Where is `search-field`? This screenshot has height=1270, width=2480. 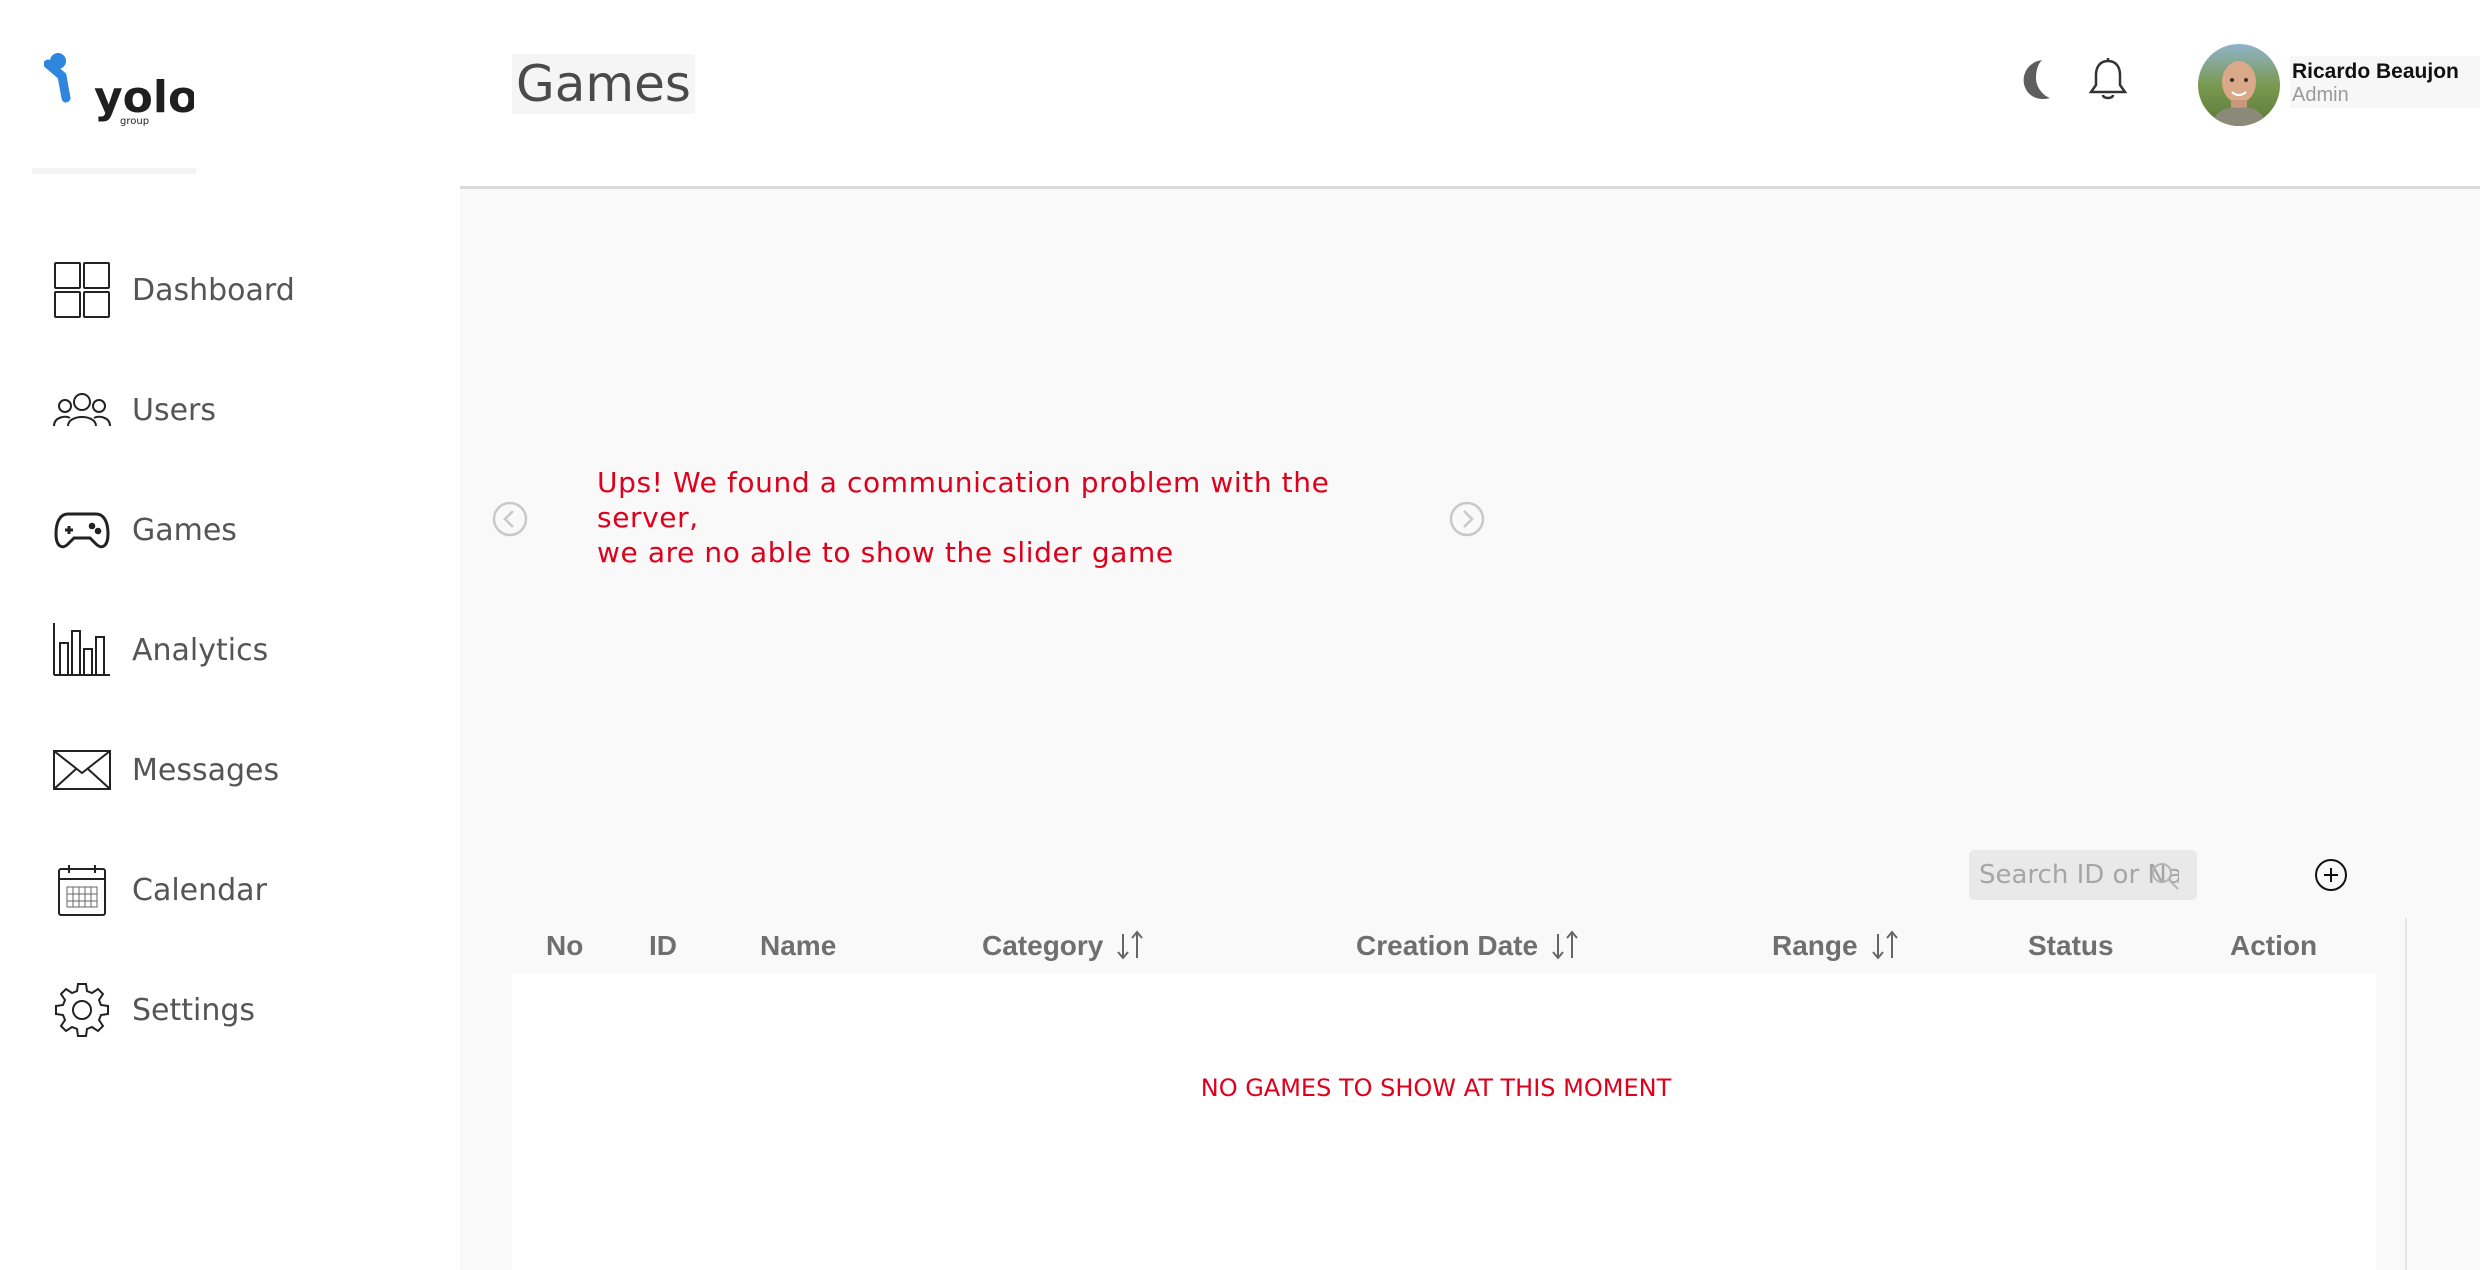 search-field is located at coordinates (2083, 875).